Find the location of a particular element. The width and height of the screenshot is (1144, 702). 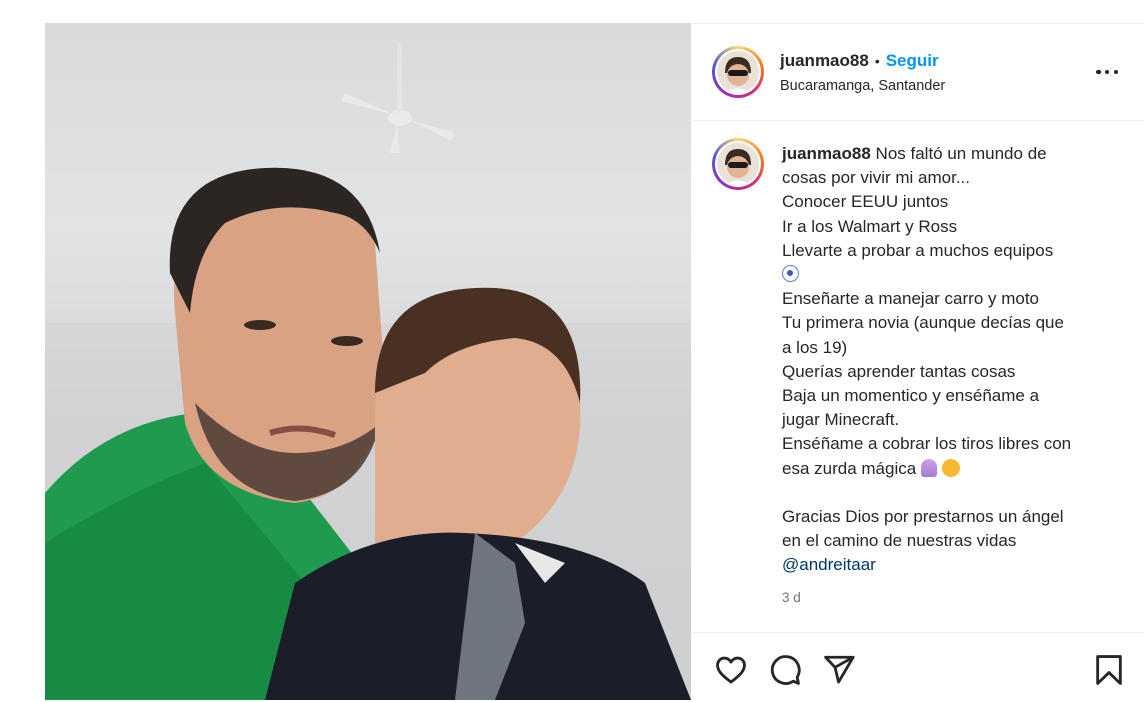

caption-line: Tu primera novia (aunque decías que is located at coordinates (923, 323).